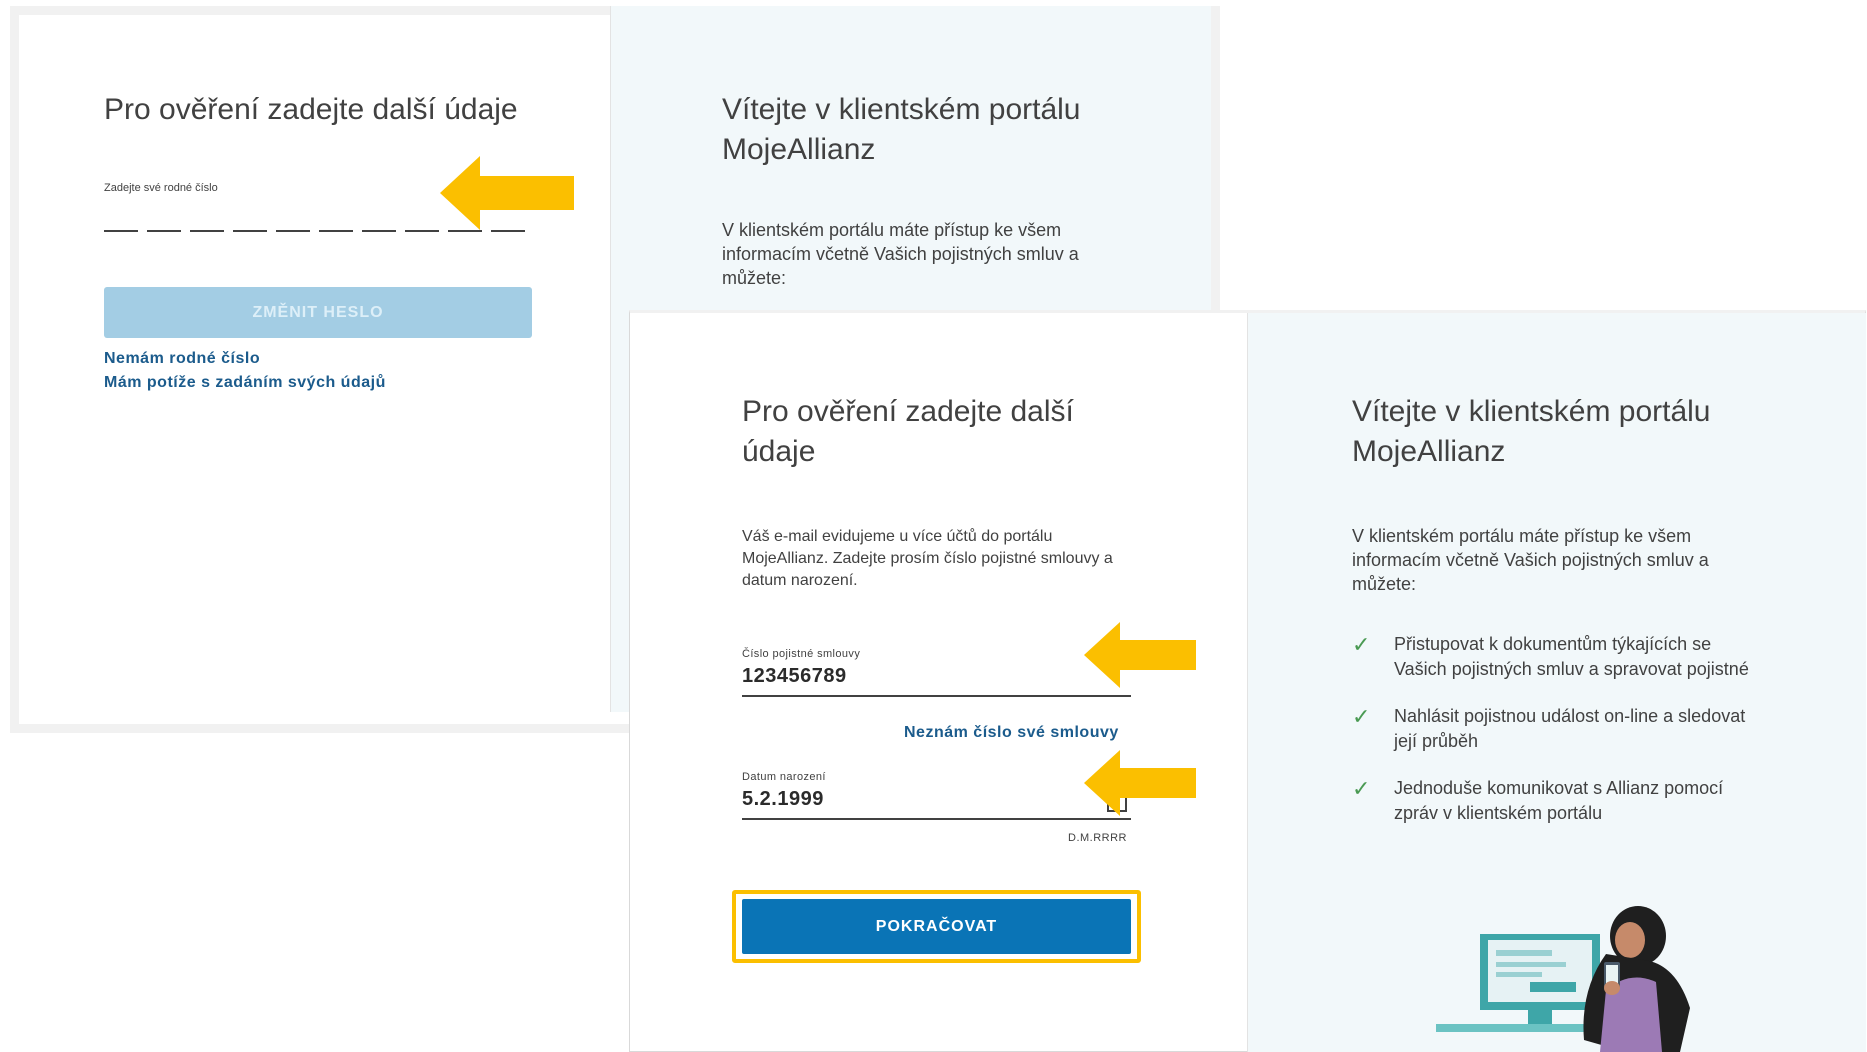  Describe the element at coordinates (901, 129) in the screenshot. I see `screen1-welcome-title: Vítejte v klientském portálu MojeAllianz` at that location.